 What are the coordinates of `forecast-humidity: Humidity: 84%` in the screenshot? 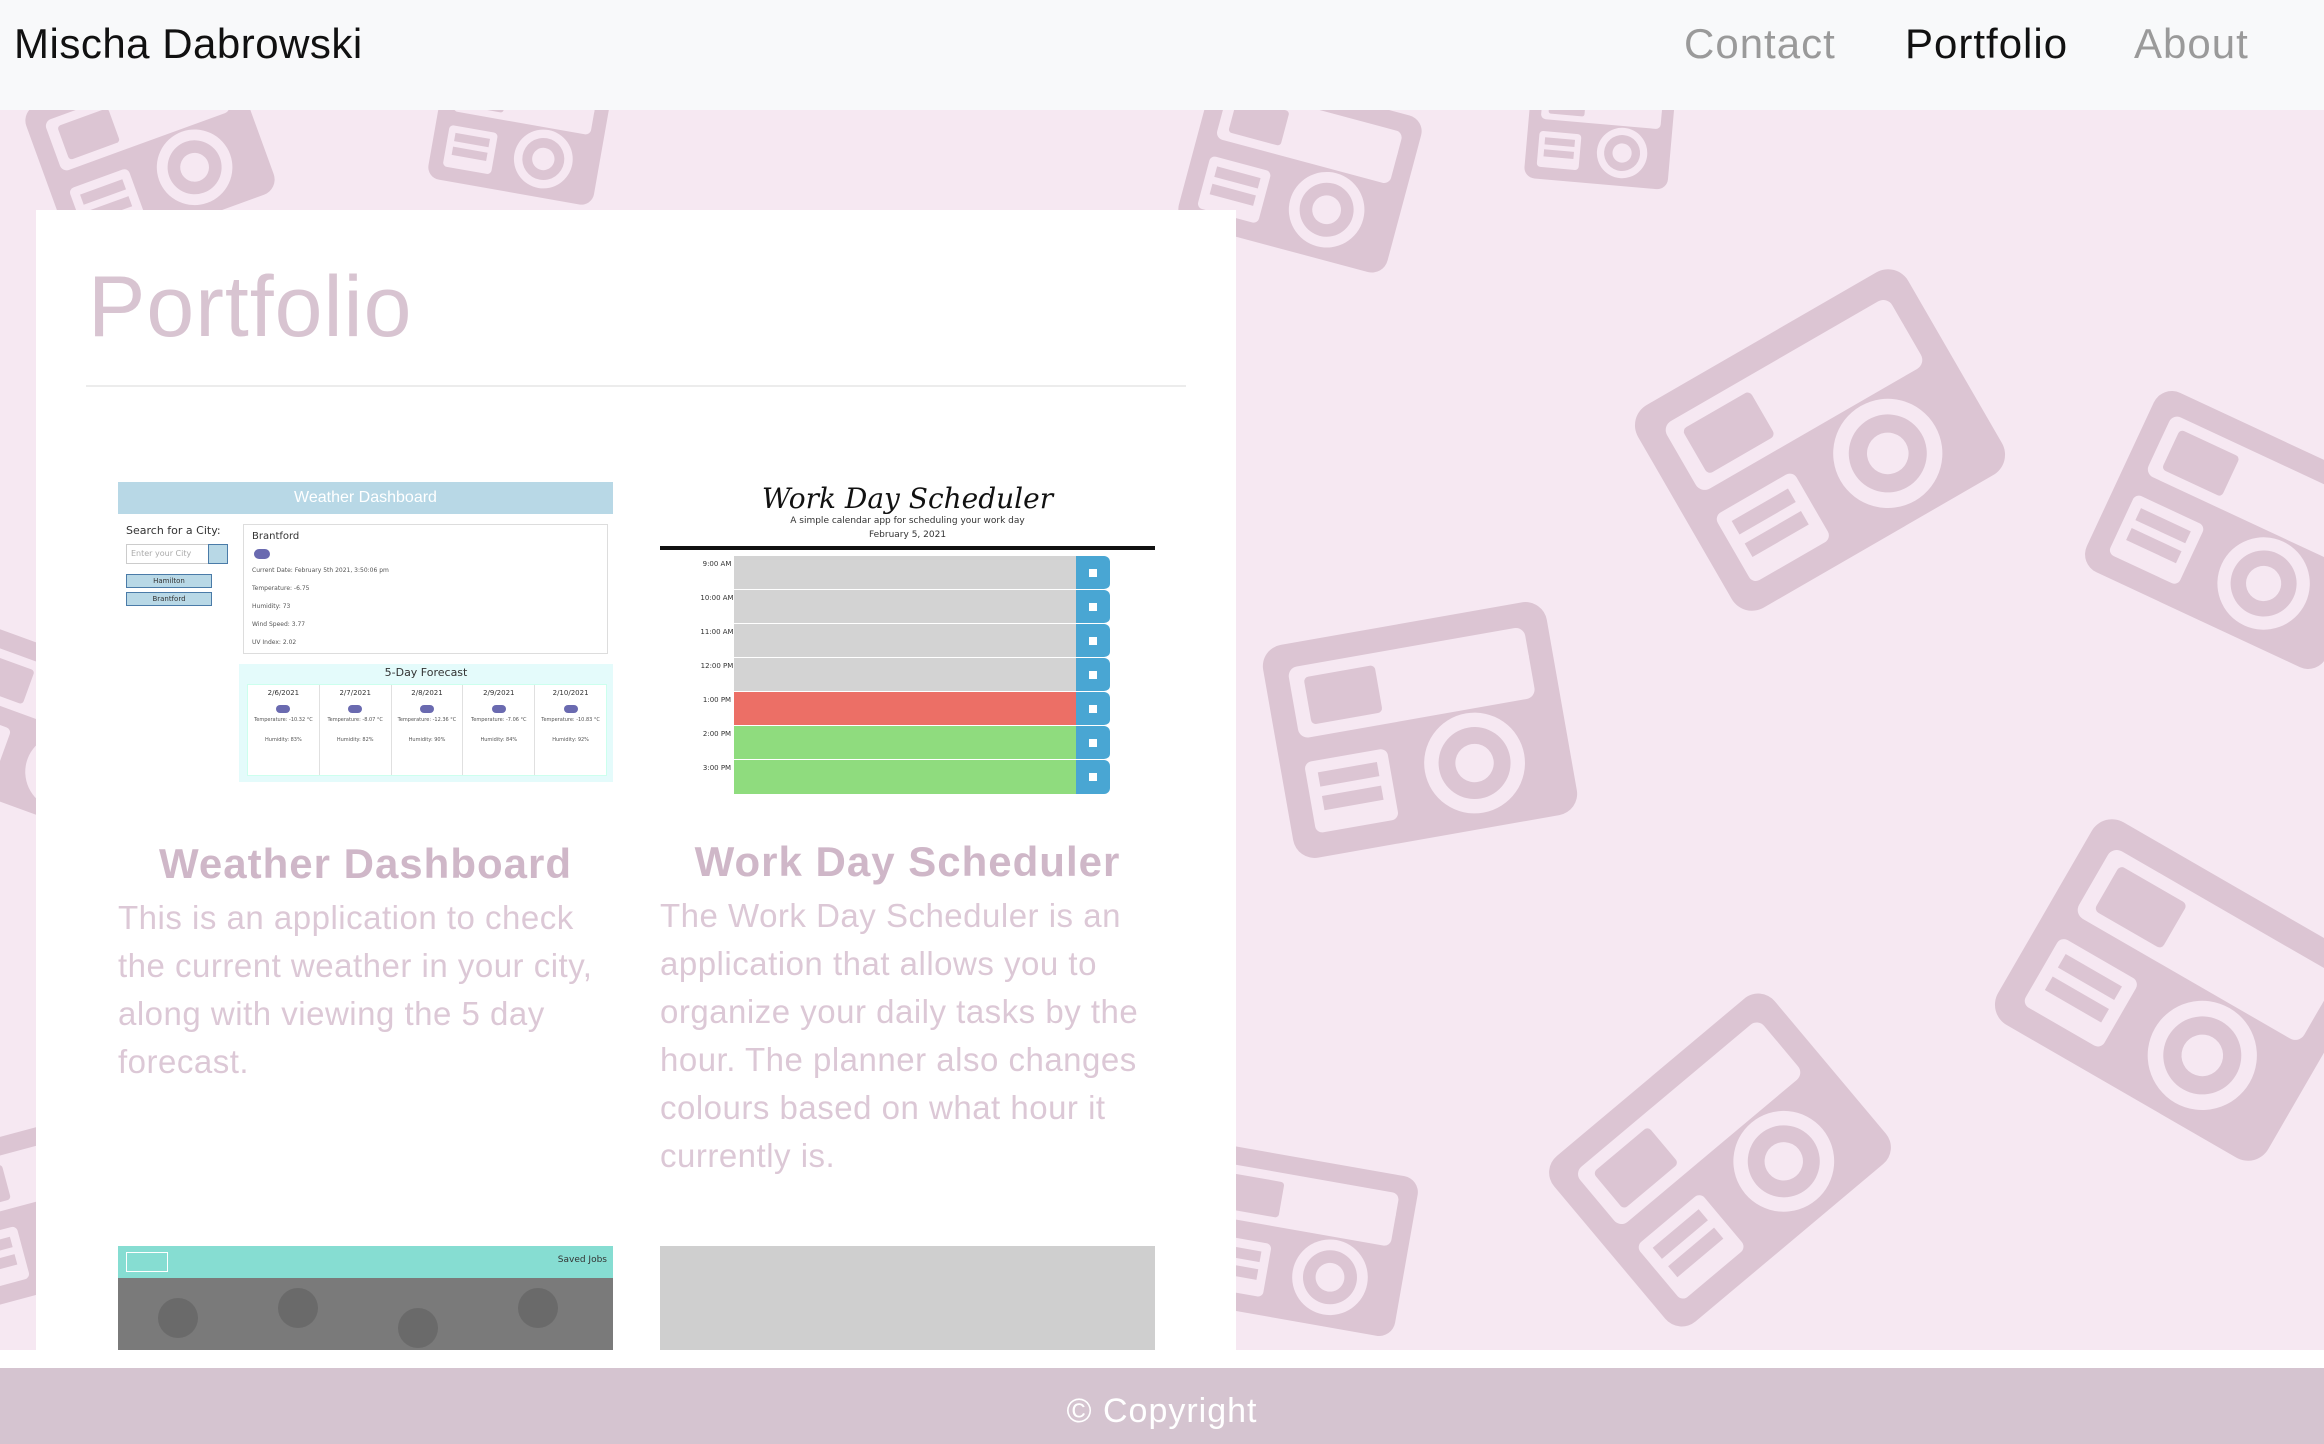 It's located at (499, 740).